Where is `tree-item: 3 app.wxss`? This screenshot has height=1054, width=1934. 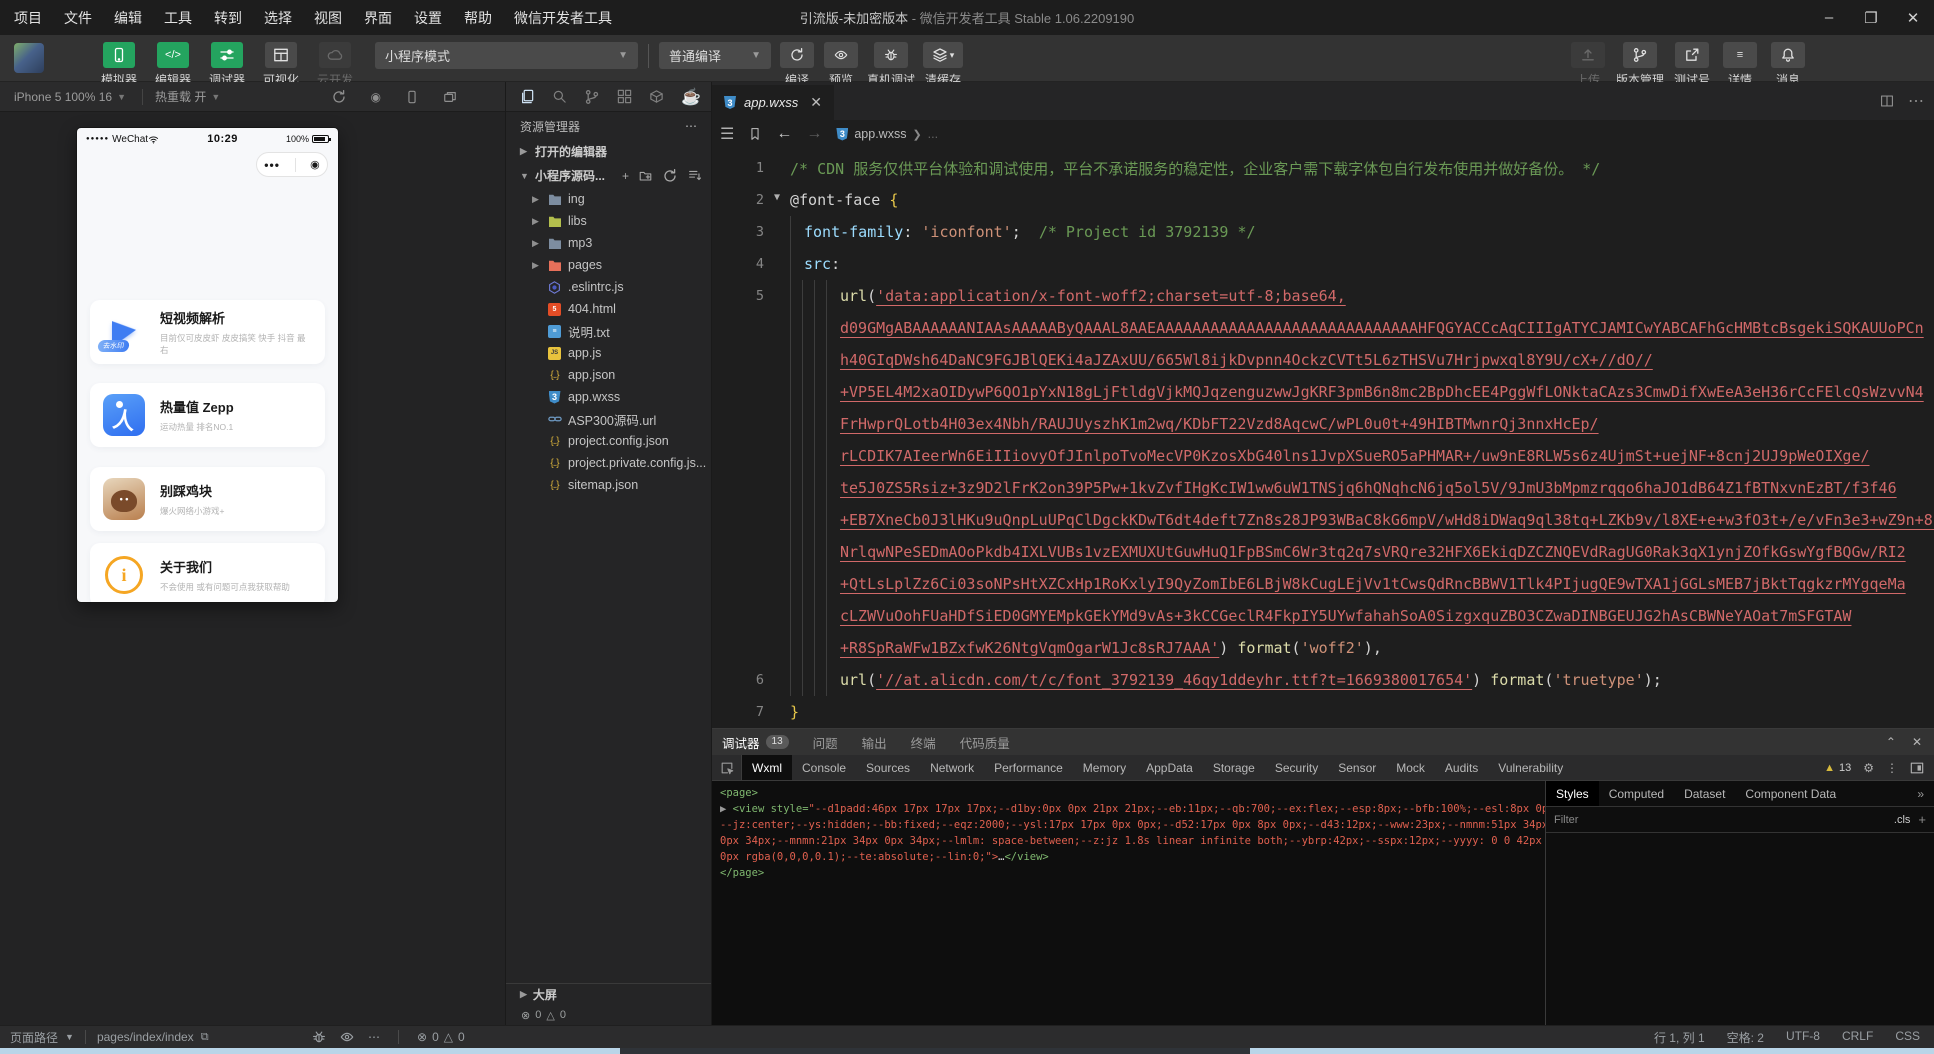
tree-item: 3 app.wxss is located at coordinates (608, 397).